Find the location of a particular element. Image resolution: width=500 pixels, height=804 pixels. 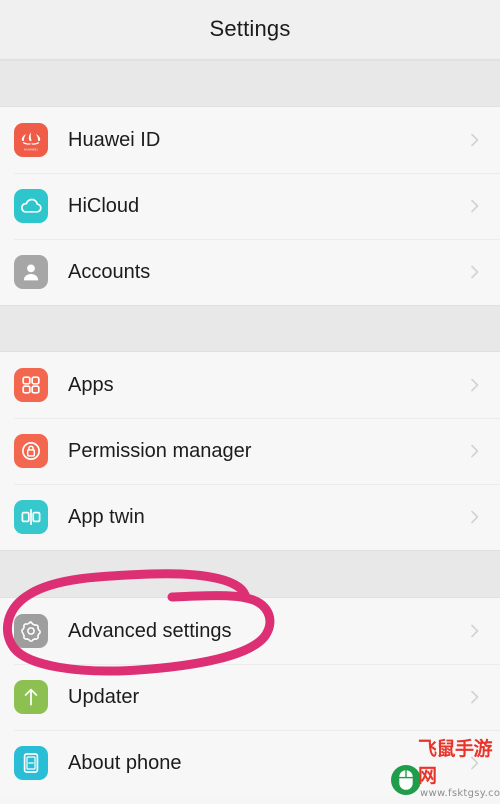

header-bar: Settings is located at coordinates (250, 29).